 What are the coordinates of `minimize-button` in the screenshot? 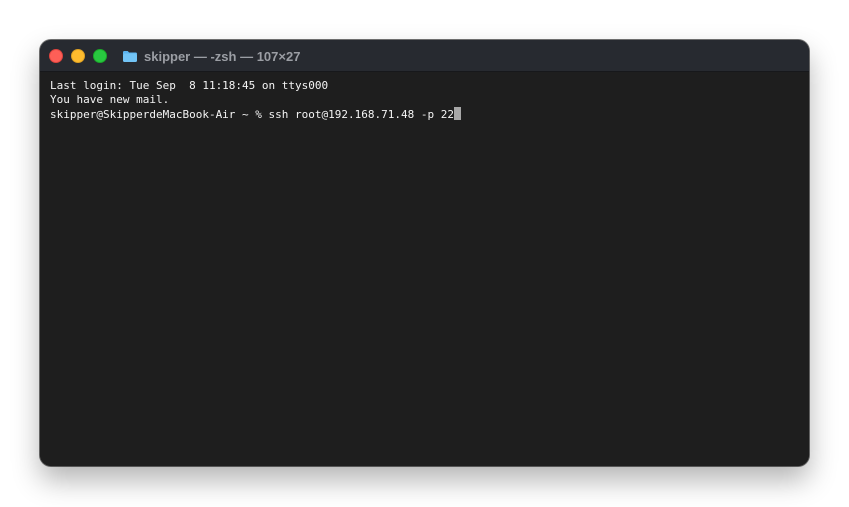 It's located at (78, 56).